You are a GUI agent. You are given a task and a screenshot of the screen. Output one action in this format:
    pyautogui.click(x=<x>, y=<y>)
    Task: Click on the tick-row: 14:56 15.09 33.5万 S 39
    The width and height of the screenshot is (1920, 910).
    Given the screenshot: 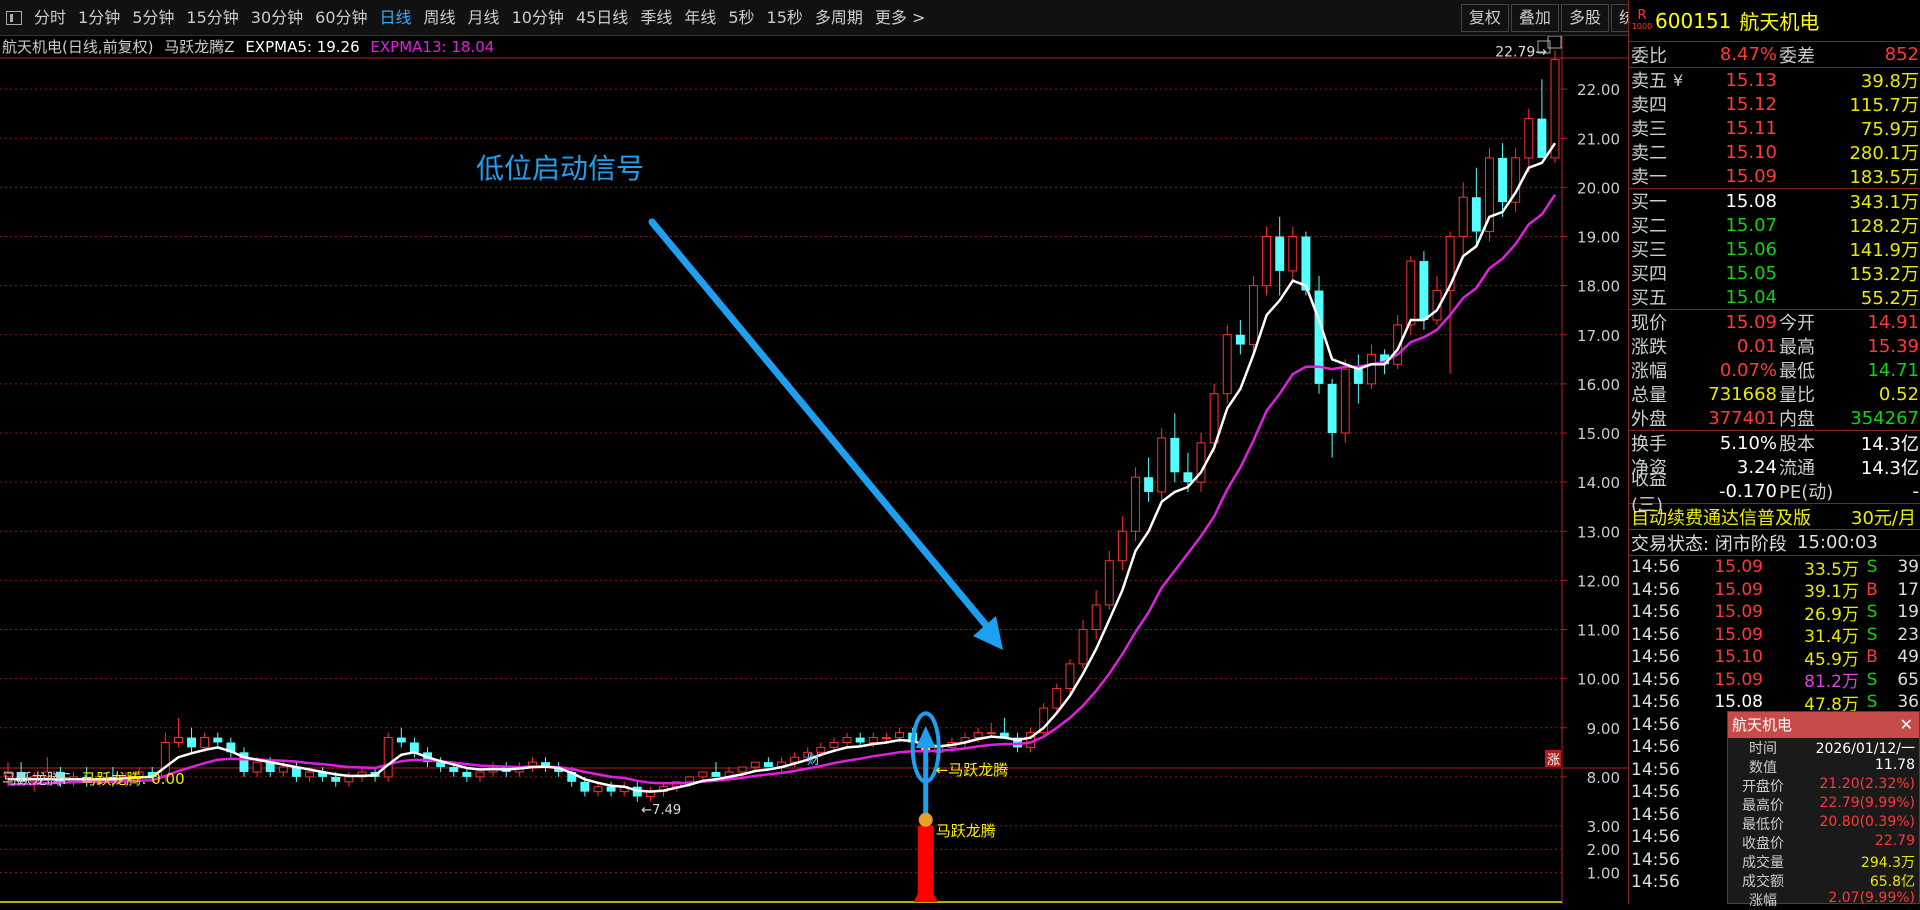 What is the action you would take?
    pyautogui.click(x=1774, y=568)
    